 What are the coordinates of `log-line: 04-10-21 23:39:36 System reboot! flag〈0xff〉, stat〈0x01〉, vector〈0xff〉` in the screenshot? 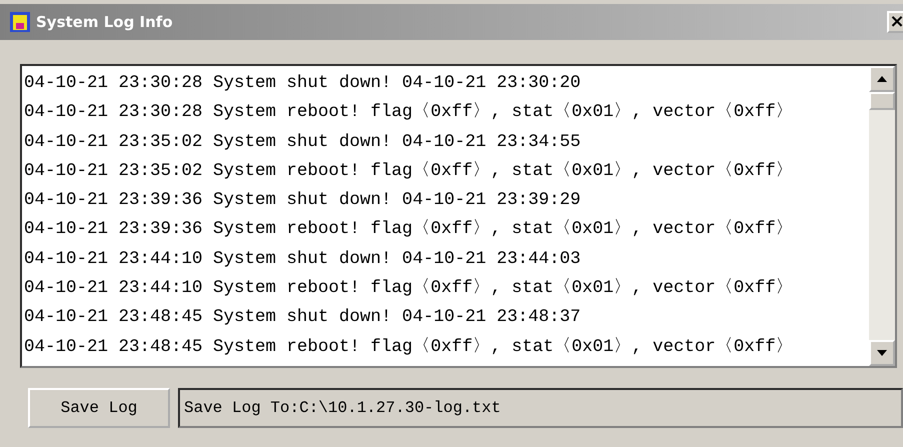 It's located at (409, 230).